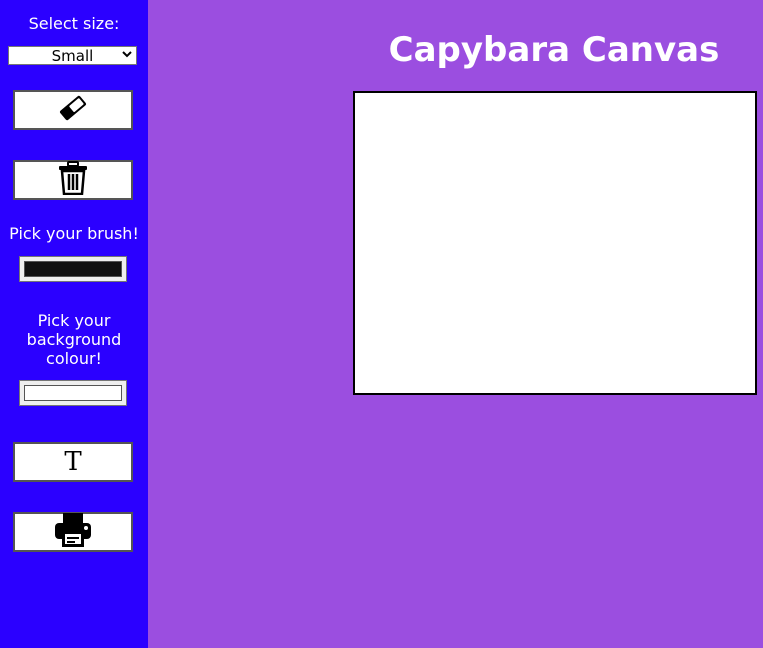 The width and height of the screenshot is (763, 648). I want to click on eraser-button, so click(73, 110).